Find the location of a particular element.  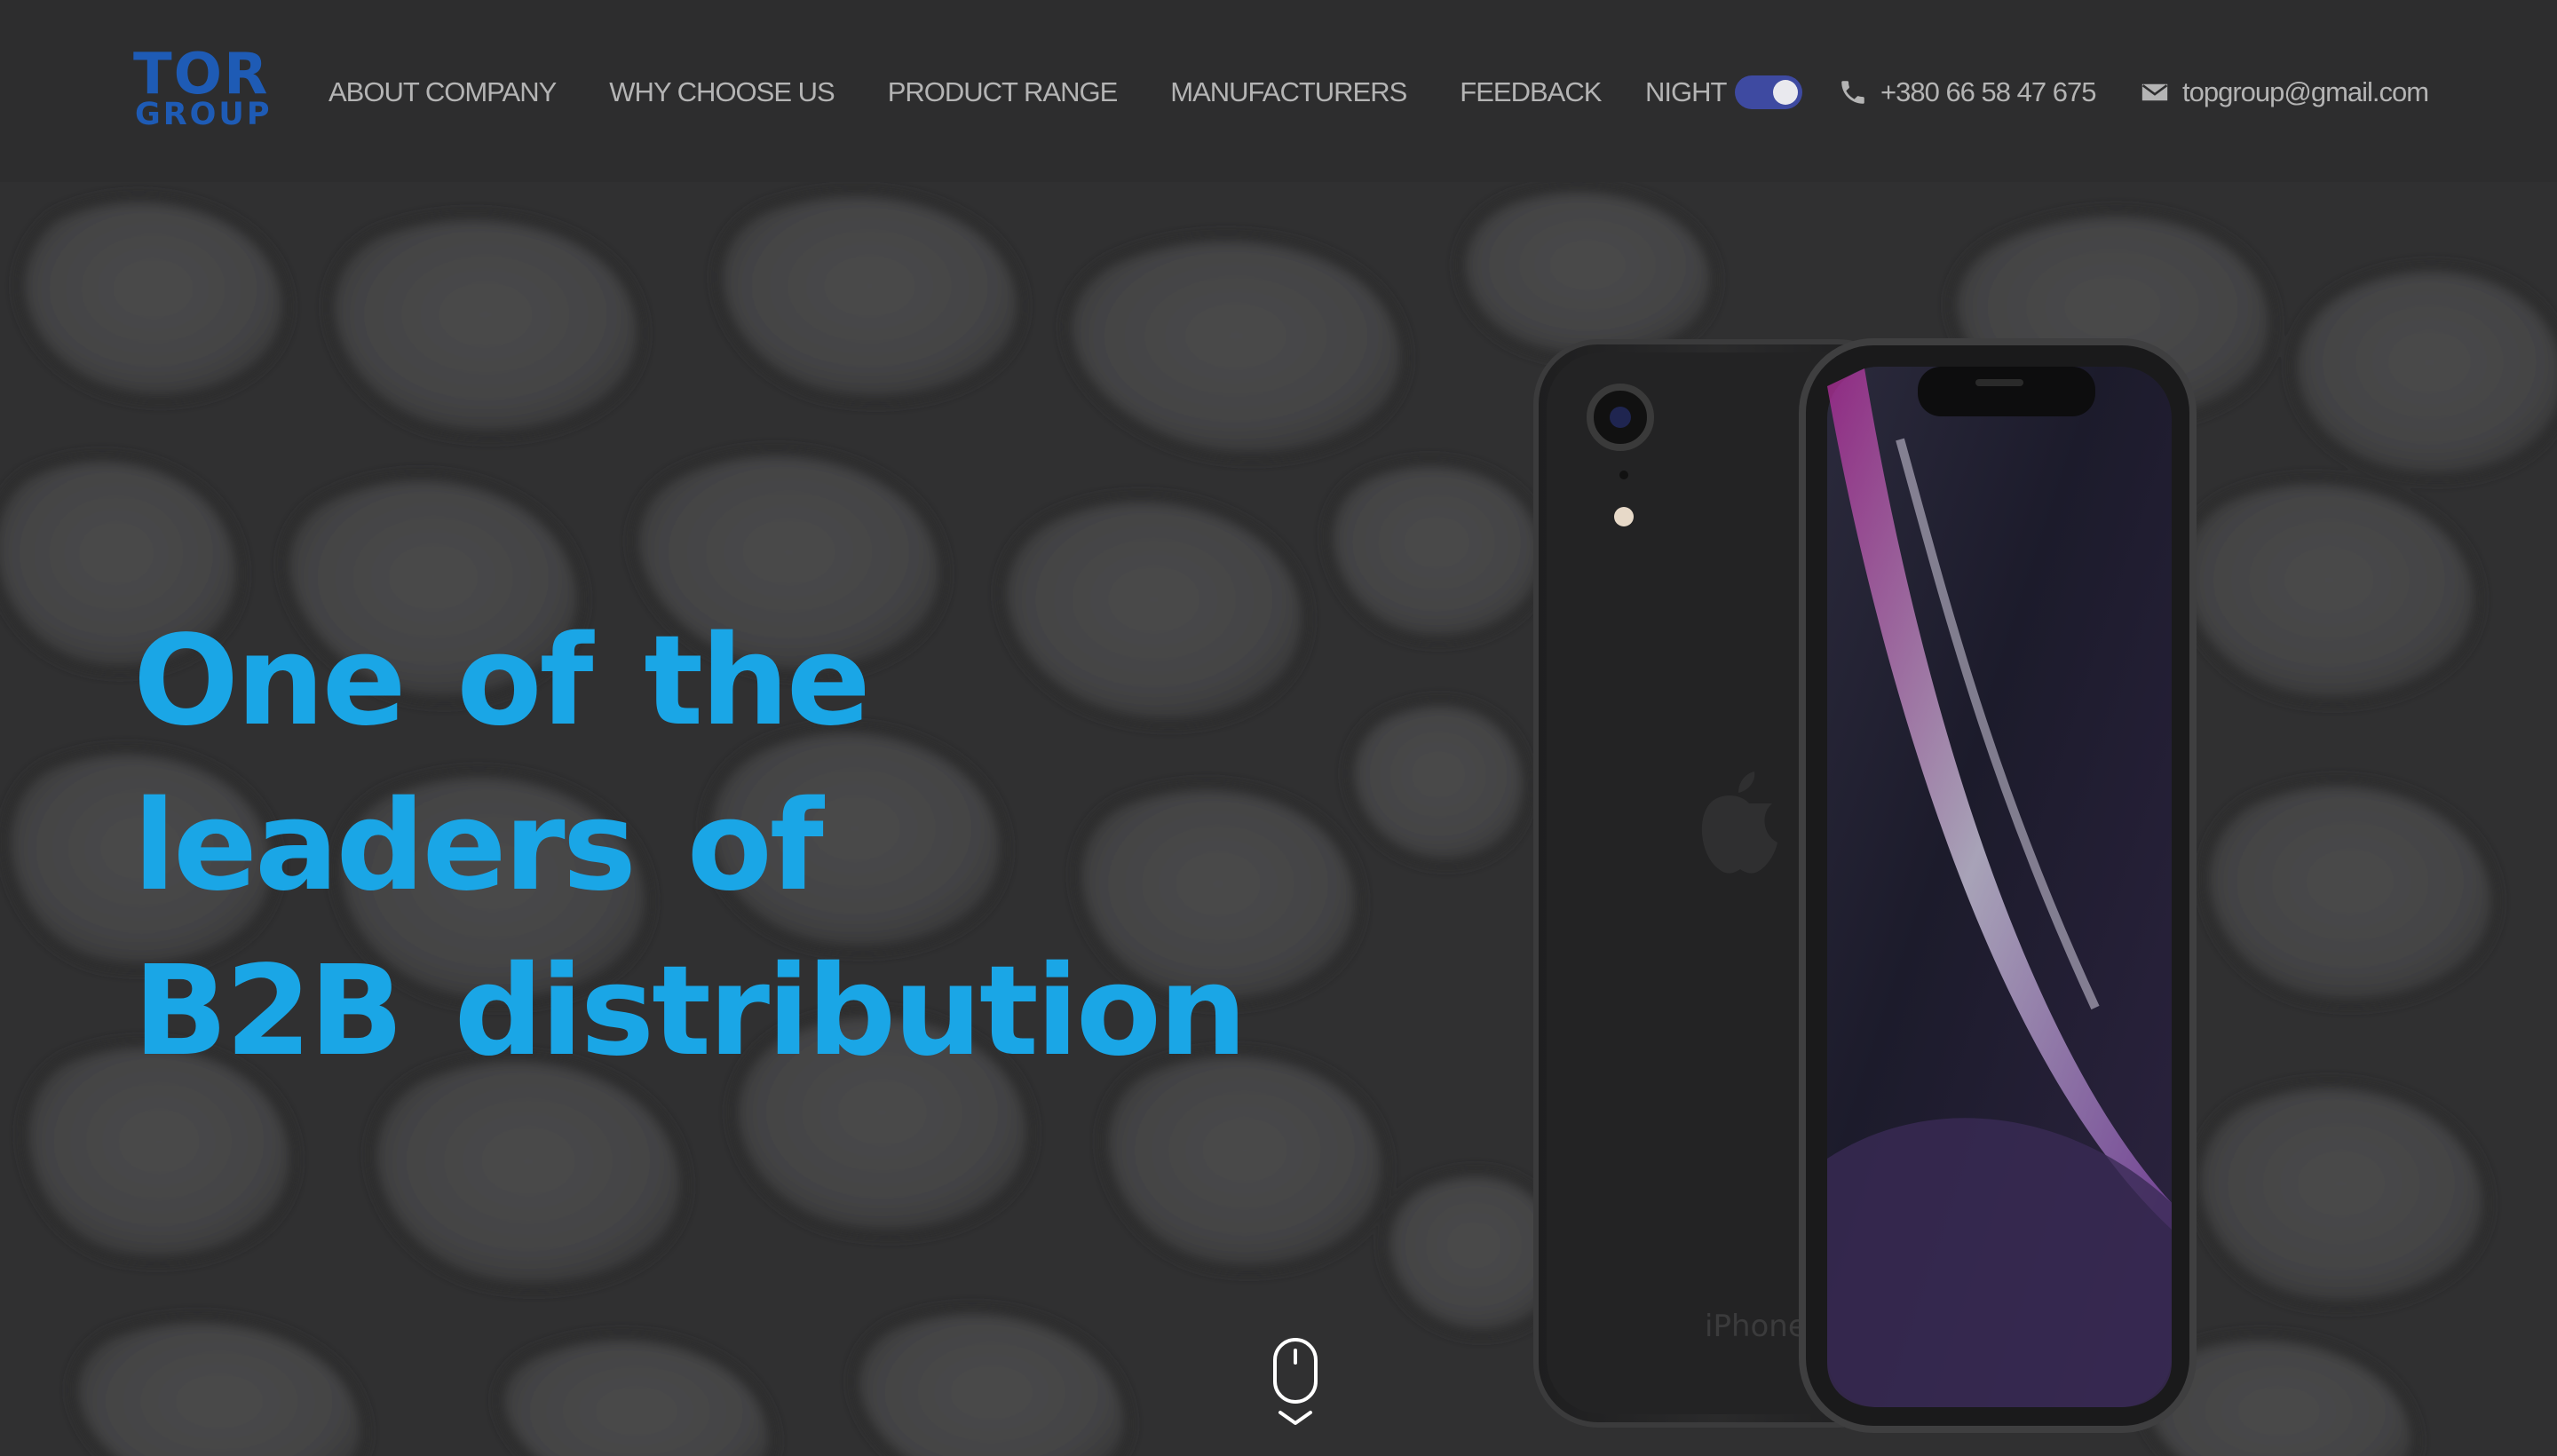

phone-icon is located at coordinates (1852, 92).